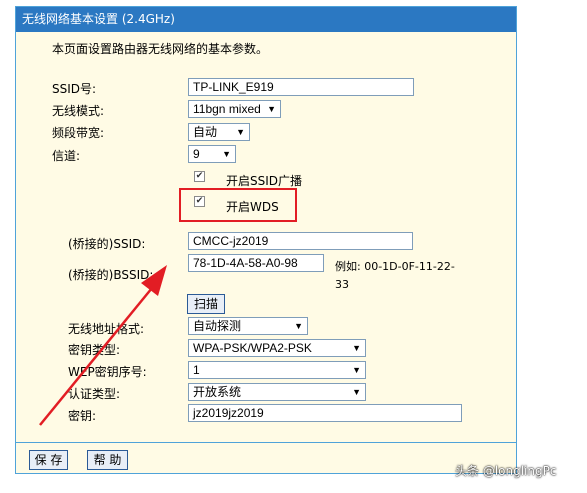 This screenshot has width=587, height=493. I want to click on annotation-arrow-icon, so click(103, 345).